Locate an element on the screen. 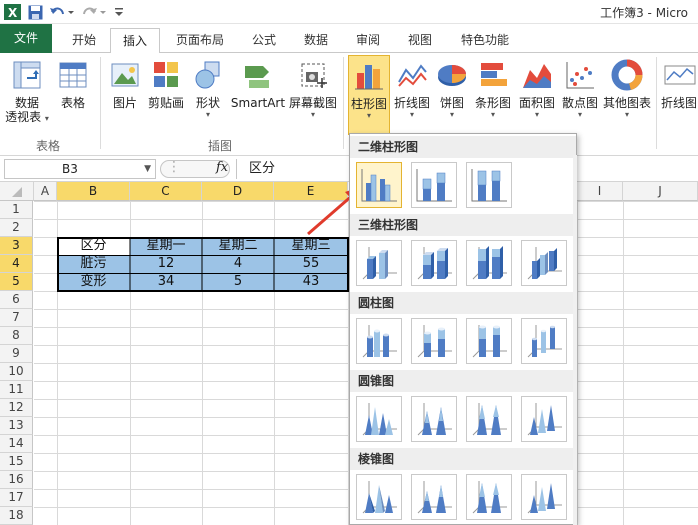 The image size is (698, 525). area-chart-button: 面积图 ▾ is located at coordinates (537, 94).